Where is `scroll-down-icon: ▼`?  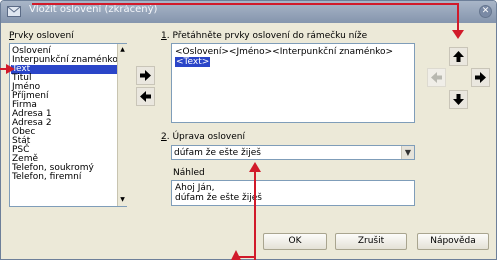 scroll-down-icon: ▼ is located at coordinates (122, 199).